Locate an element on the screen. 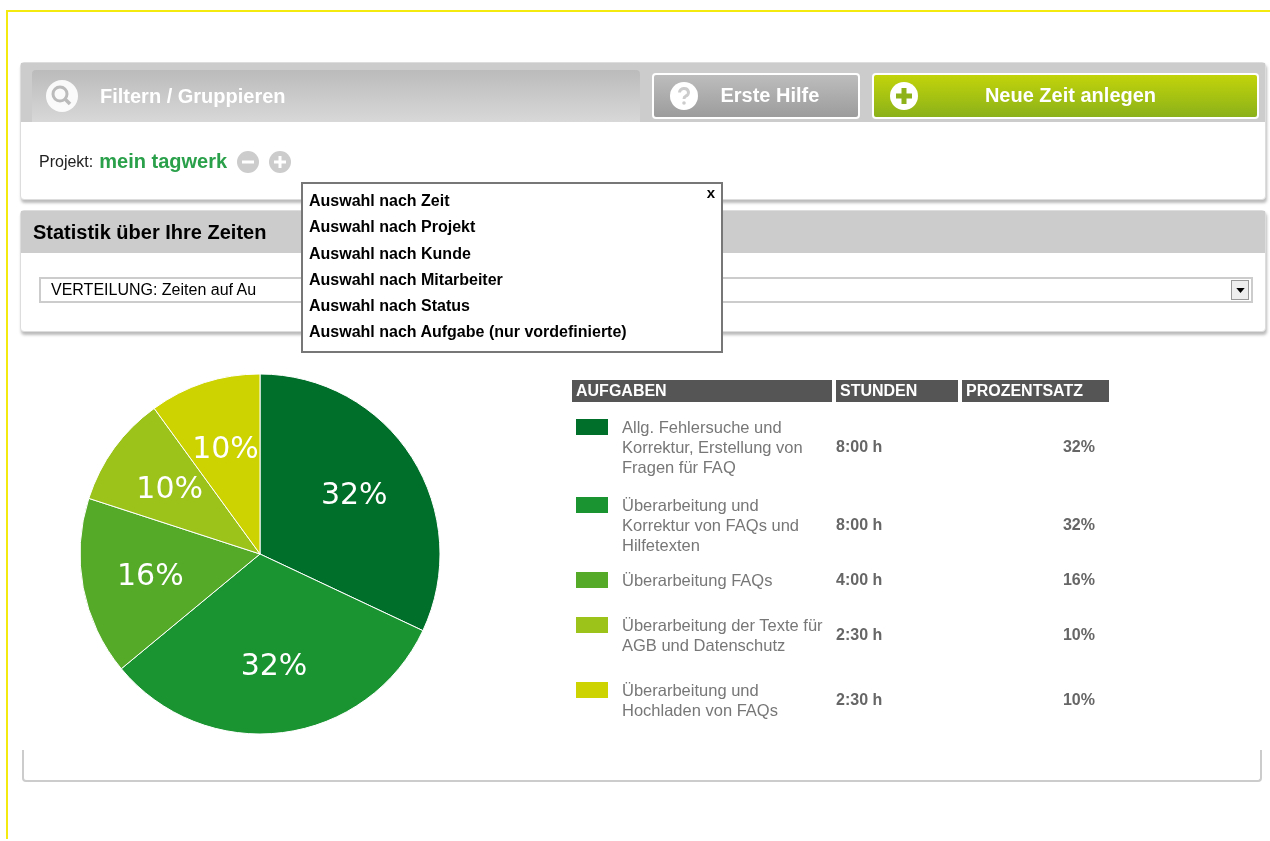 Image resolution: width=1270 pixels, height=841 pixels. menu-item: Auswahl nach Aufgabe (nur vordefinierte) is located at coordinates (468, 332).